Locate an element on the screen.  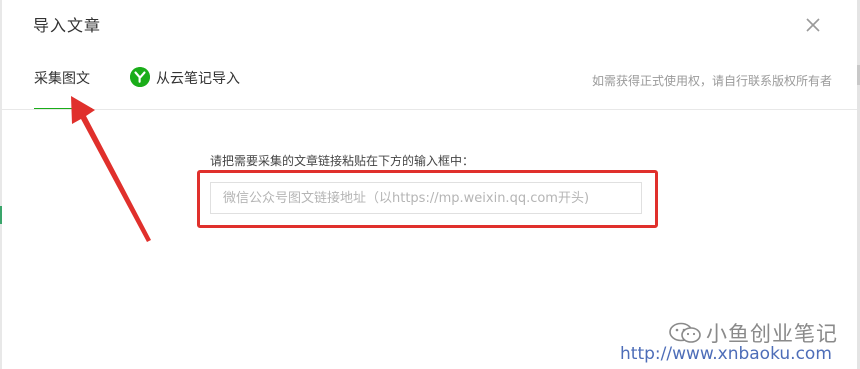
dialog-title: 导入文章 is located at coordinates (67, 25).